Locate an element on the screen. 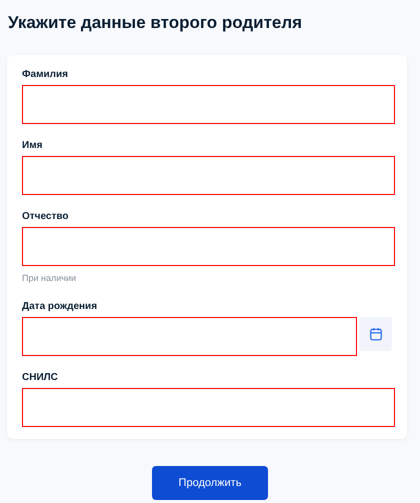 The image size is (420, 503). calendar-button is located at coordinates (375, 334).